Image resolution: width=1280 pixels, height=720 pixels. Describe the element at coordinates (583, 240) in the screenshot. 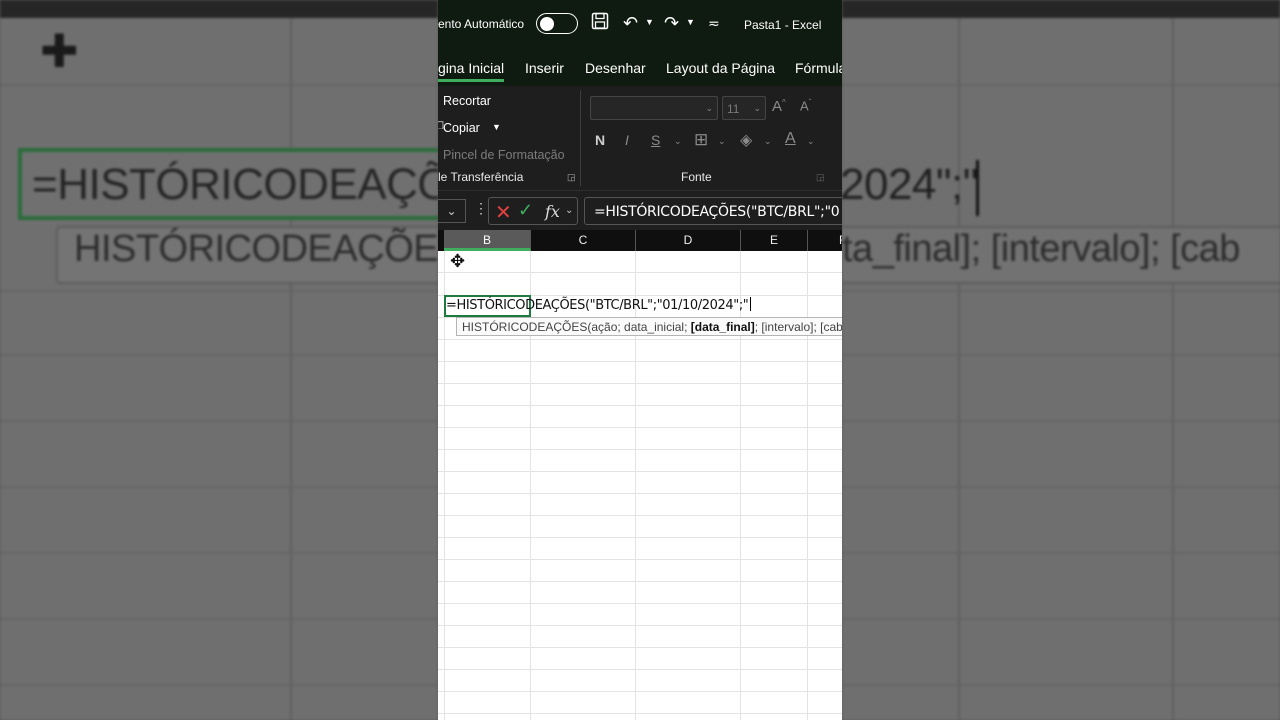

I see `column-header-c: C` at that location.